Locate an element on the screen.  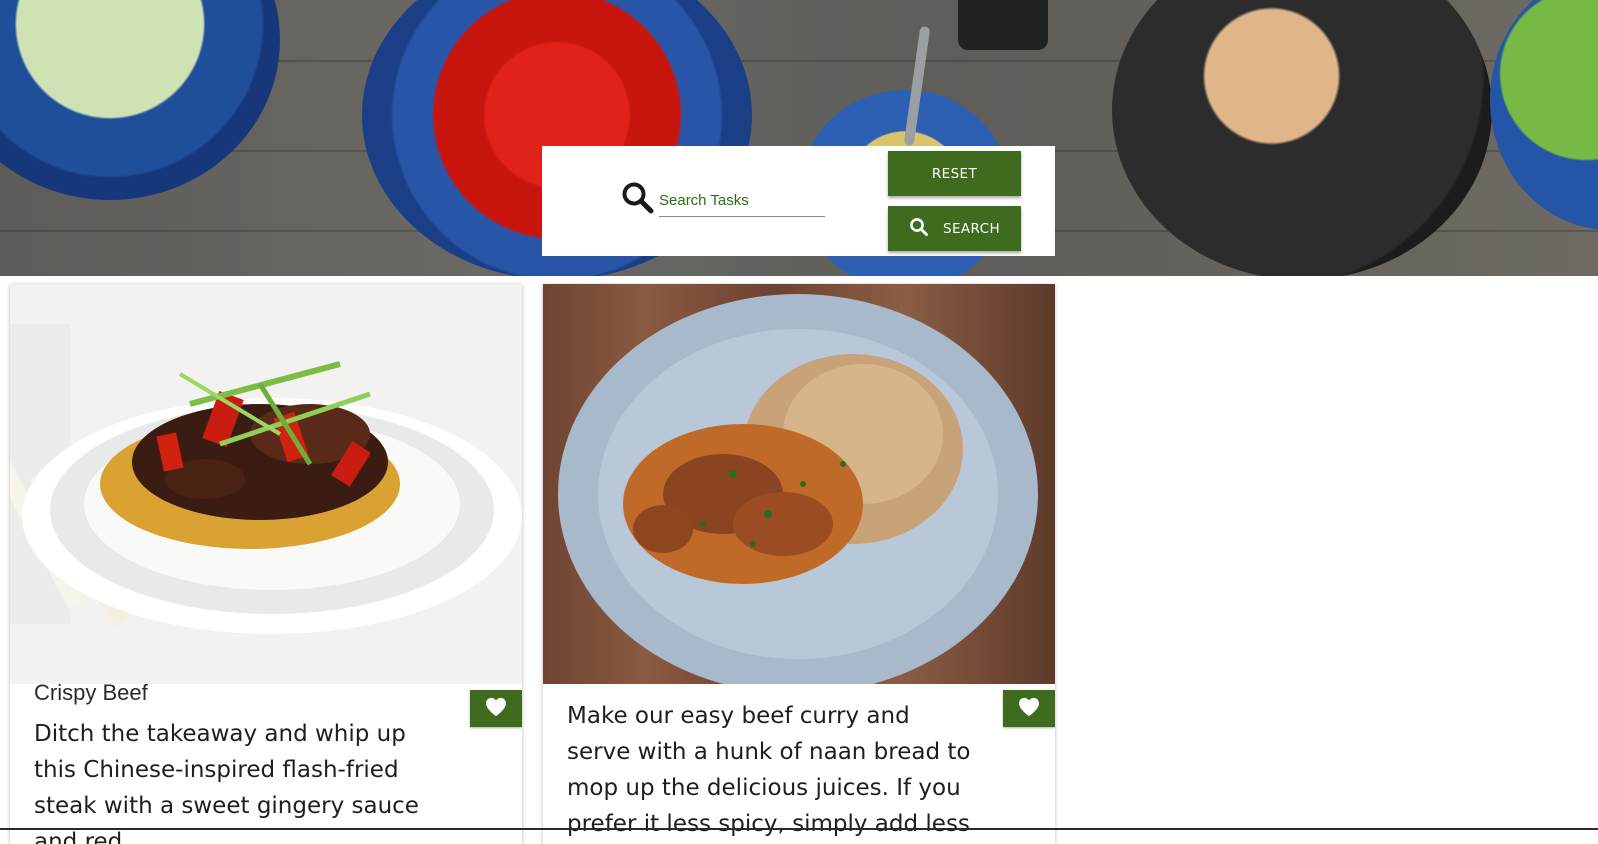
recipe-title: Crispy Beef is located at coordinates (91, 692).